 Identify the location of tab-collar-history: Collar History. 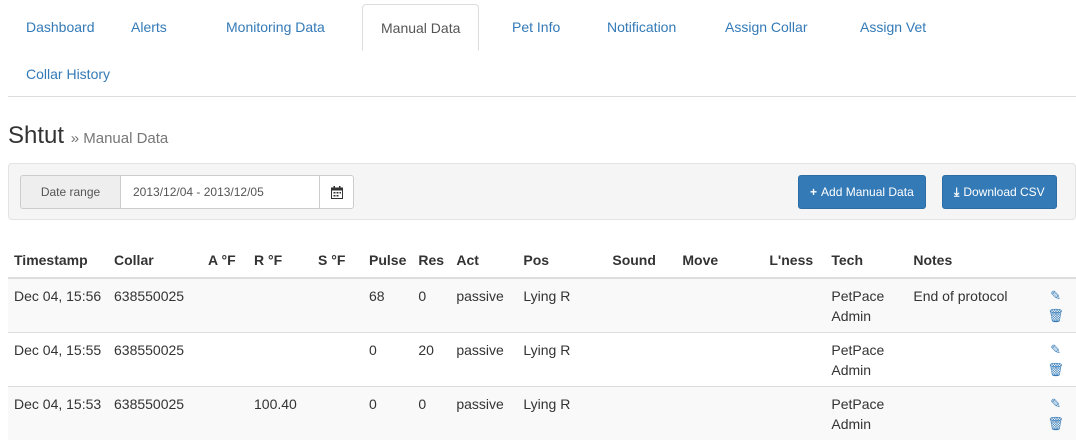
(68, 74).